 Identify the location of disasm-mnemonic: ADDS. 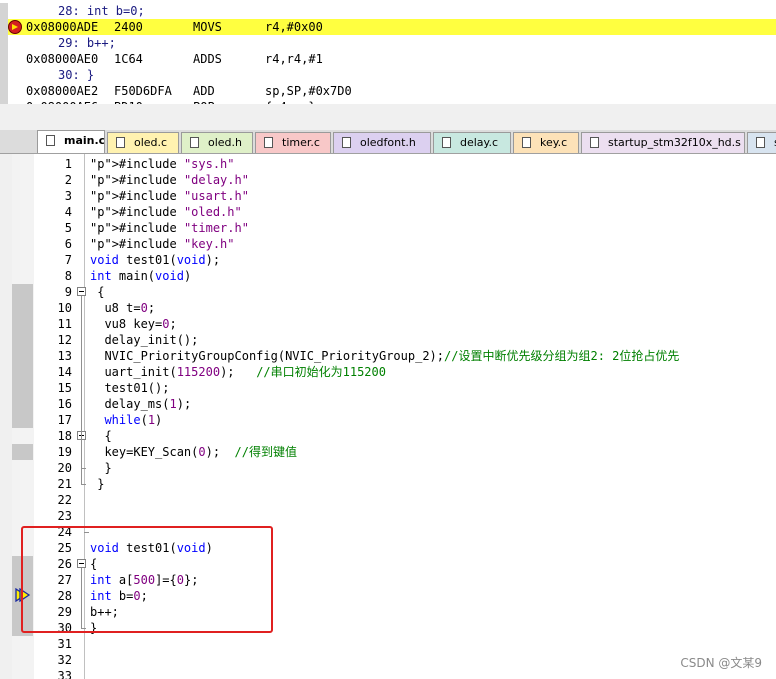
(207, 59).